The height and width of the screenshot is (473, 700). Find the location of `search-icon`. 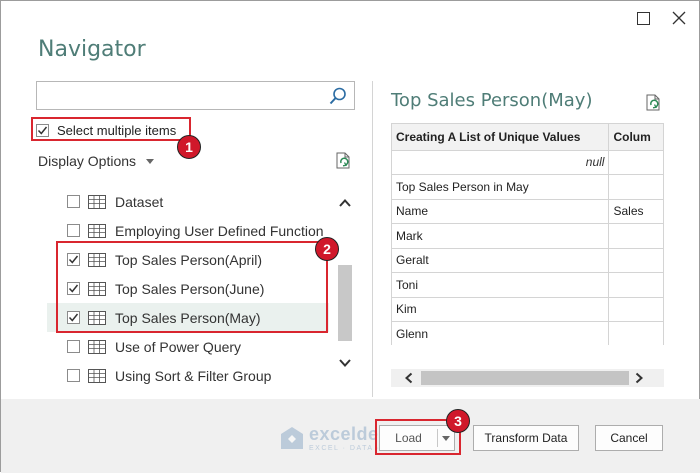

search-icon is located at coordinates (338, 96).